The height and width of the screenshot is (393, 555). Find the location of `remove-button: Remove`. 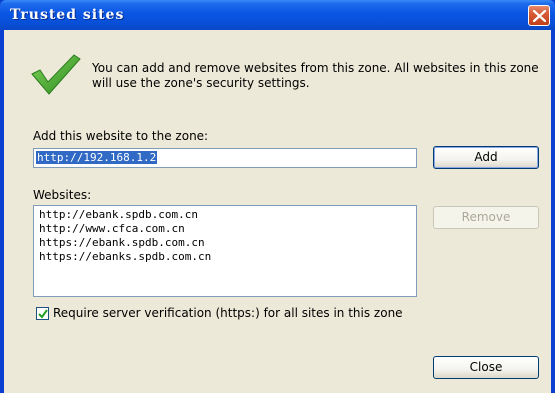

remove-button: Remove is located at coordinates (486, 217).